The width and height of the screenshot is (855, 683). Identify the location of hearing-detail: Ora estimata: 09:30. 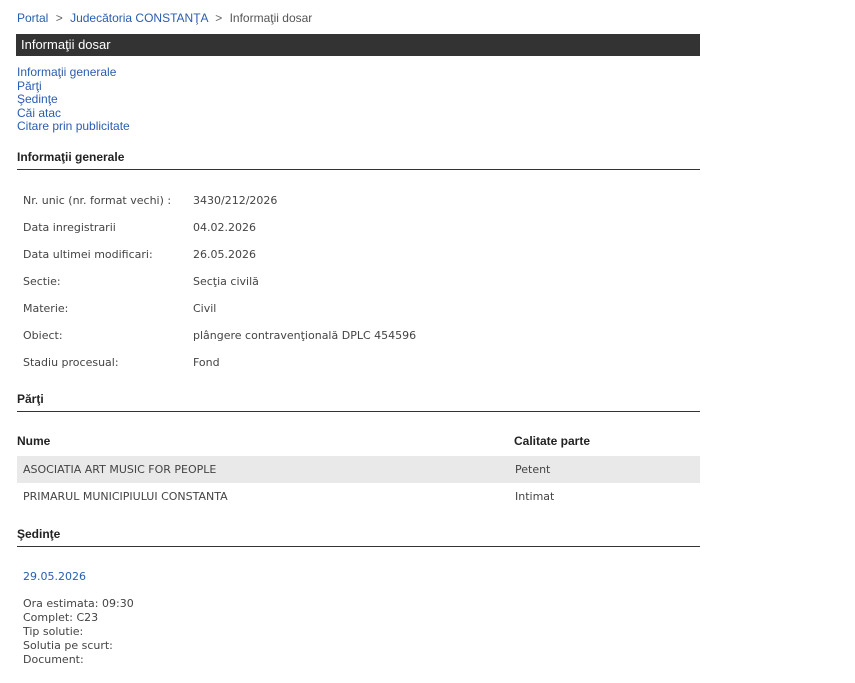
(78, 603).